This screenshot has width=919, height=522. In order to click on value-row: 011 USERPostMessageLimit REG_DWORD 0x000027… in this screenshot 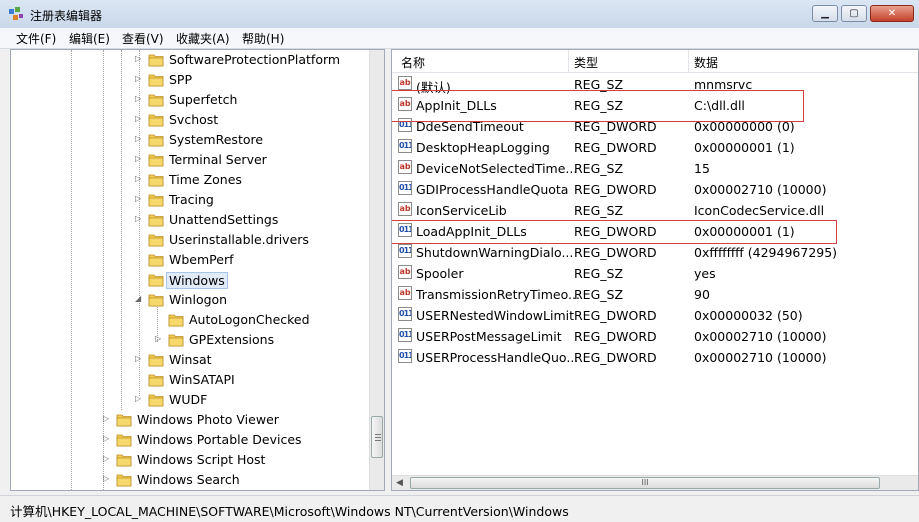, I will do `click(655, 335)`.